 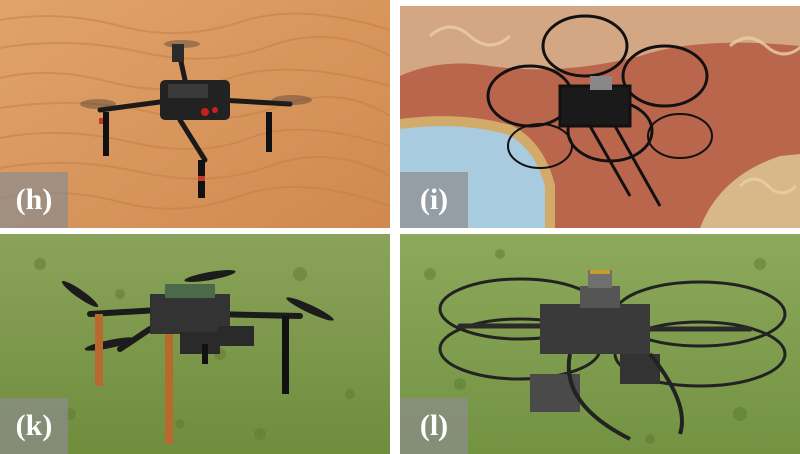 I want to click on panel-label-i: (i), so click(x=434, y=200).